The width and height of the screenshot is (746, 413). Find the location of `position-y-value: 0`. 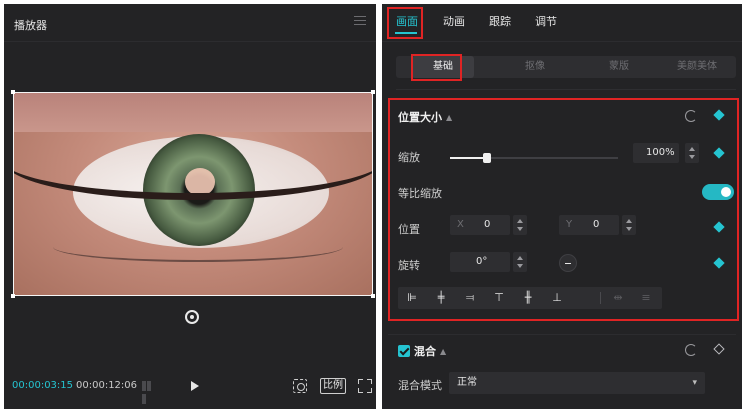

position-y-value: 0 is located at coordinates (596, 224).